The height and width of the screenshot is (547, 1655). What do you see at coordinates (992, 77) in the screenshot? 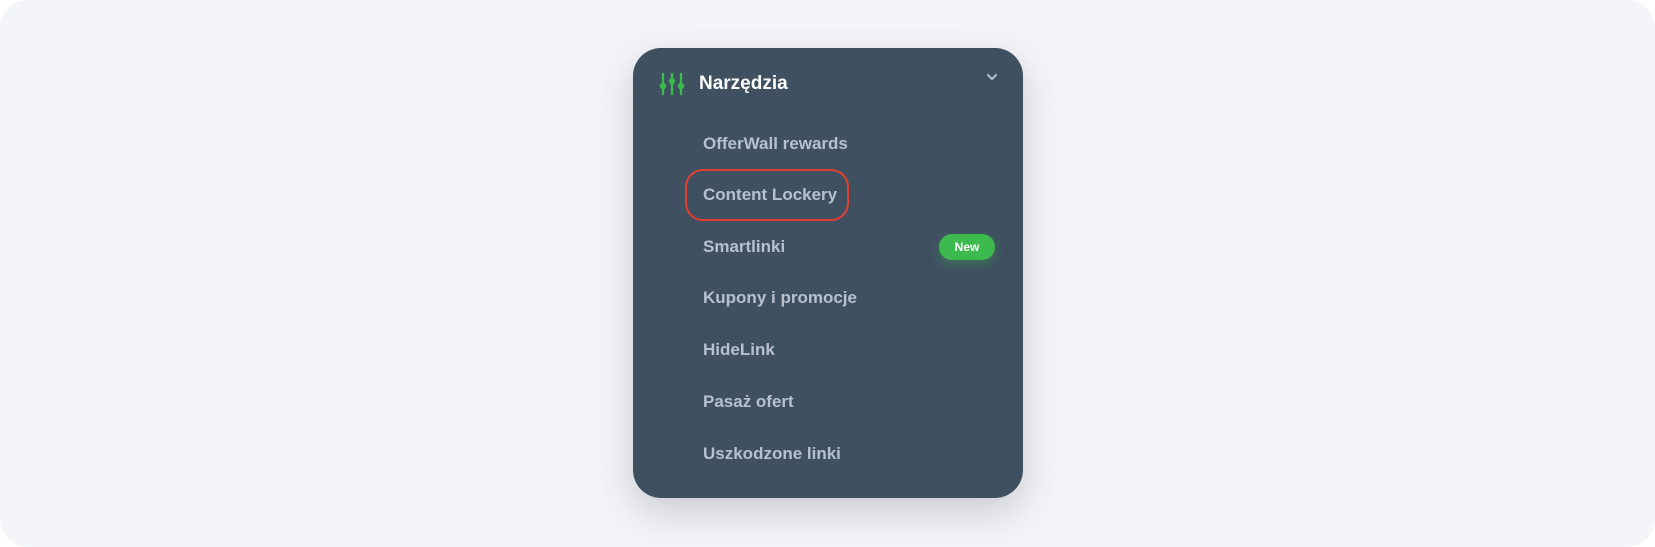
I see `chevron-down-icon` at bounding box center [992, 77].